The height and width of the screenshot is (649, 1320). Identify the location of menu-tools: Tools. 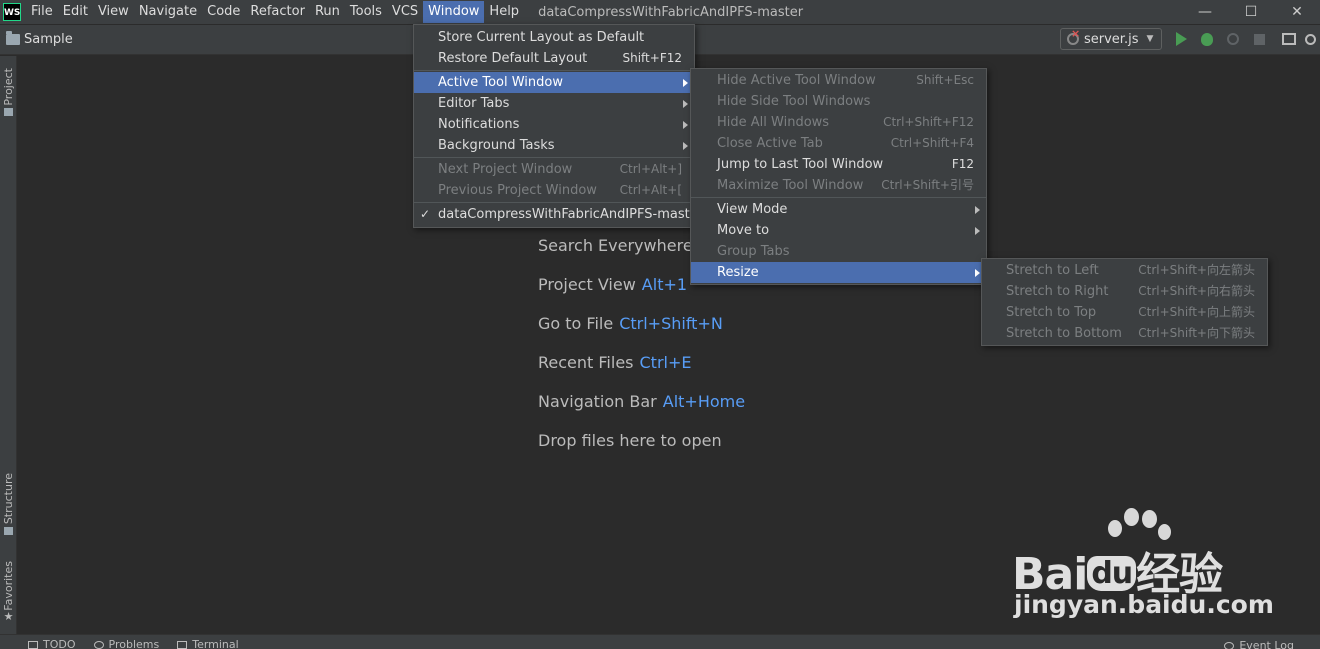
(366, 12).